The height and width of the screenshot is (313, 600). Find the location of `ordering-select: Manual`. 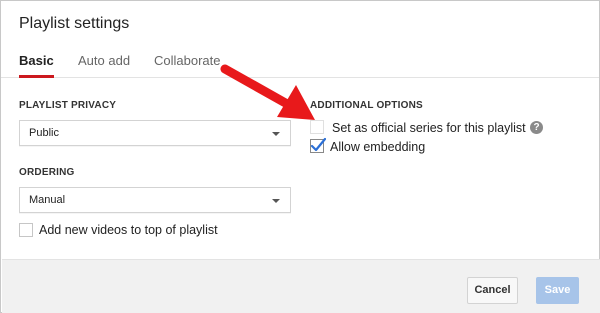

ordering-select: Manual is located at coordinates (155, 200).